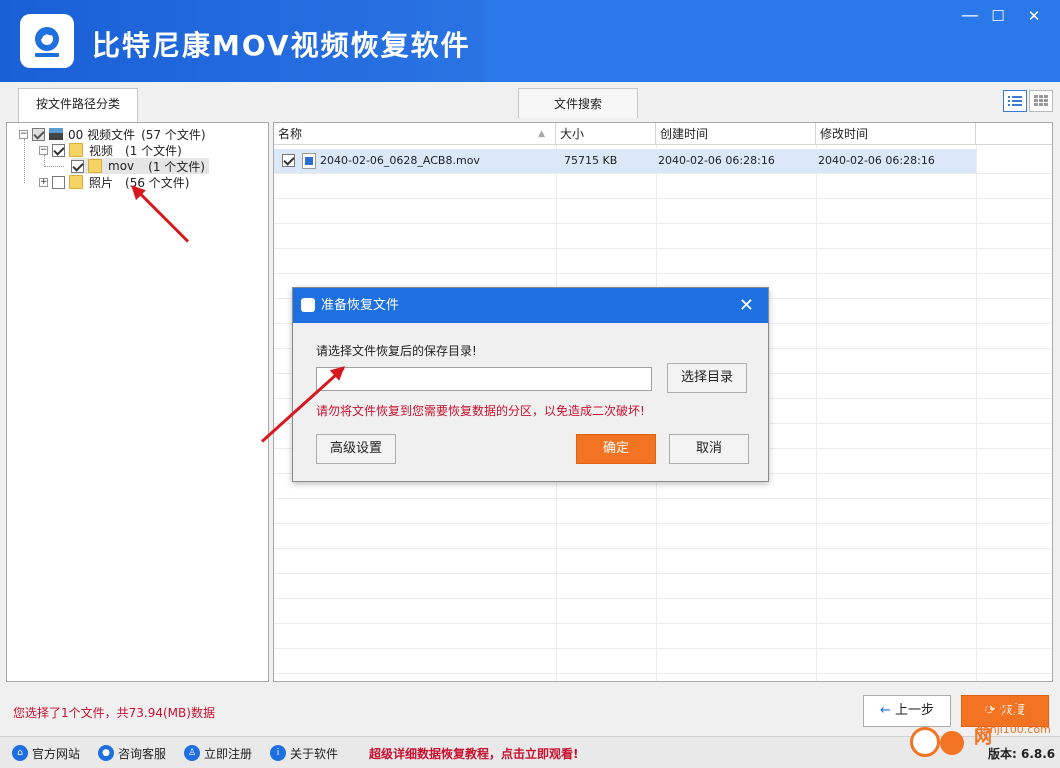  I want to click on register-link: ♙ 立即注册, so click(218, 753).